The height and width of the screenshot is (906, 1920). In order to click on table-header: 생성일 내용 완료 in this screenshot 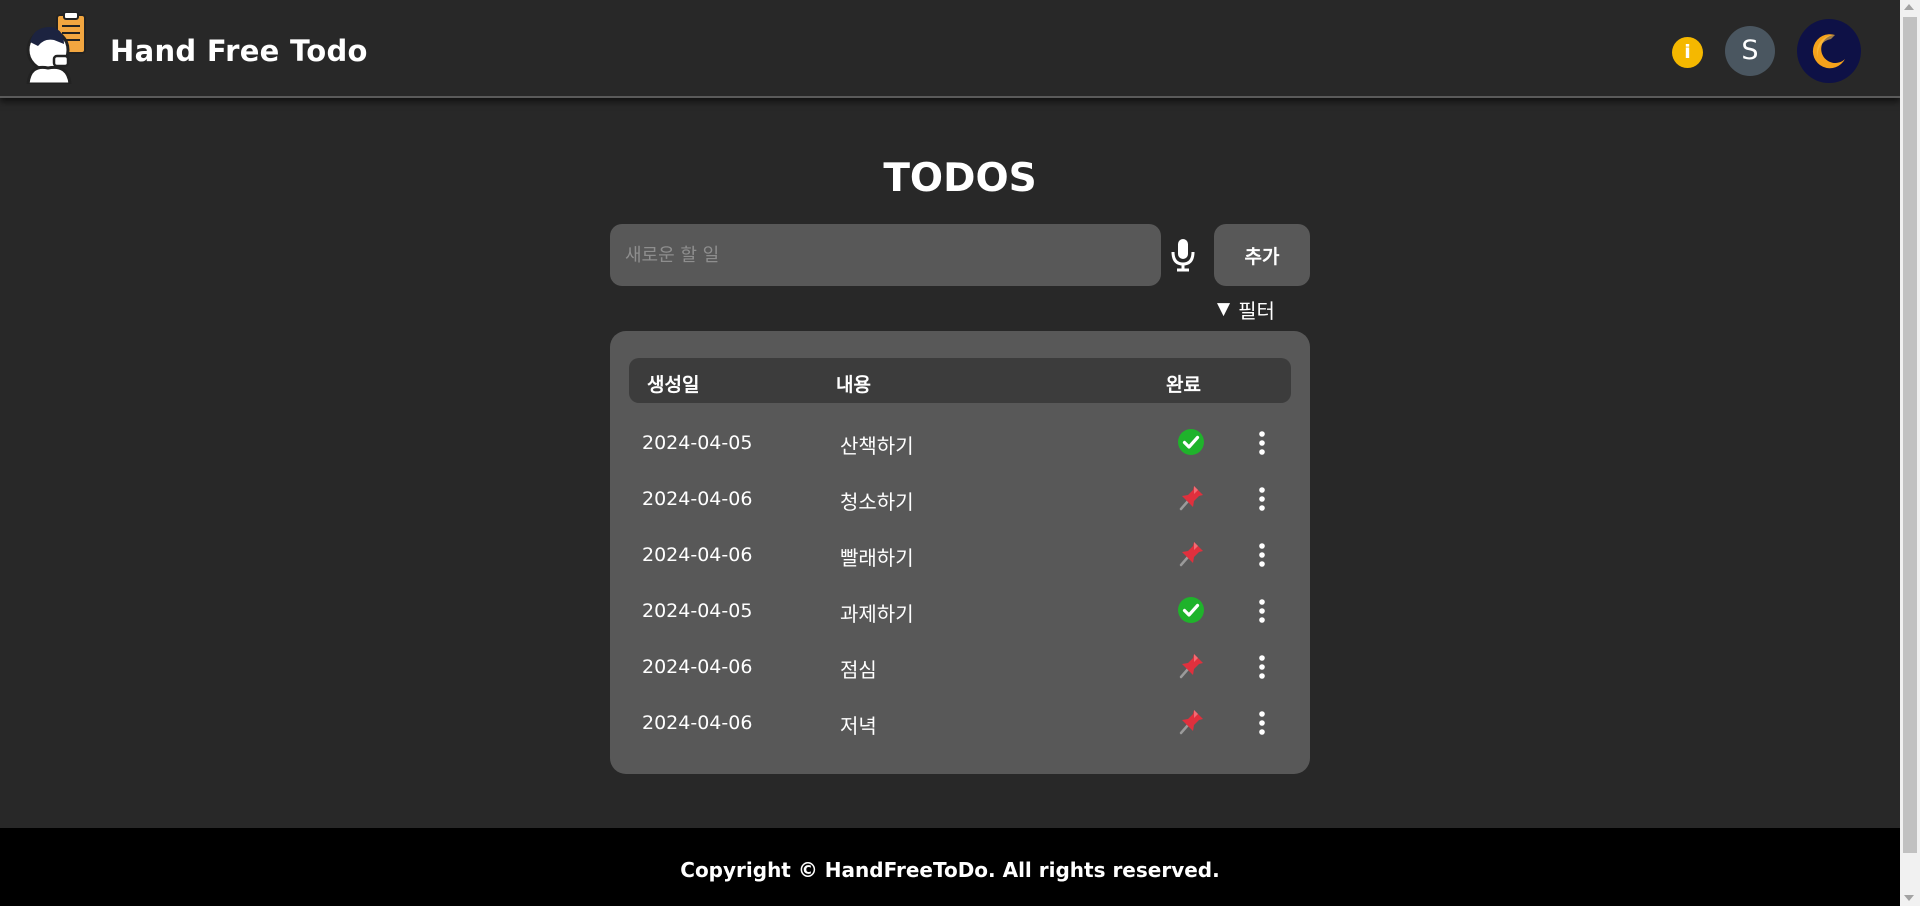, I will do `click(960, 380)`.